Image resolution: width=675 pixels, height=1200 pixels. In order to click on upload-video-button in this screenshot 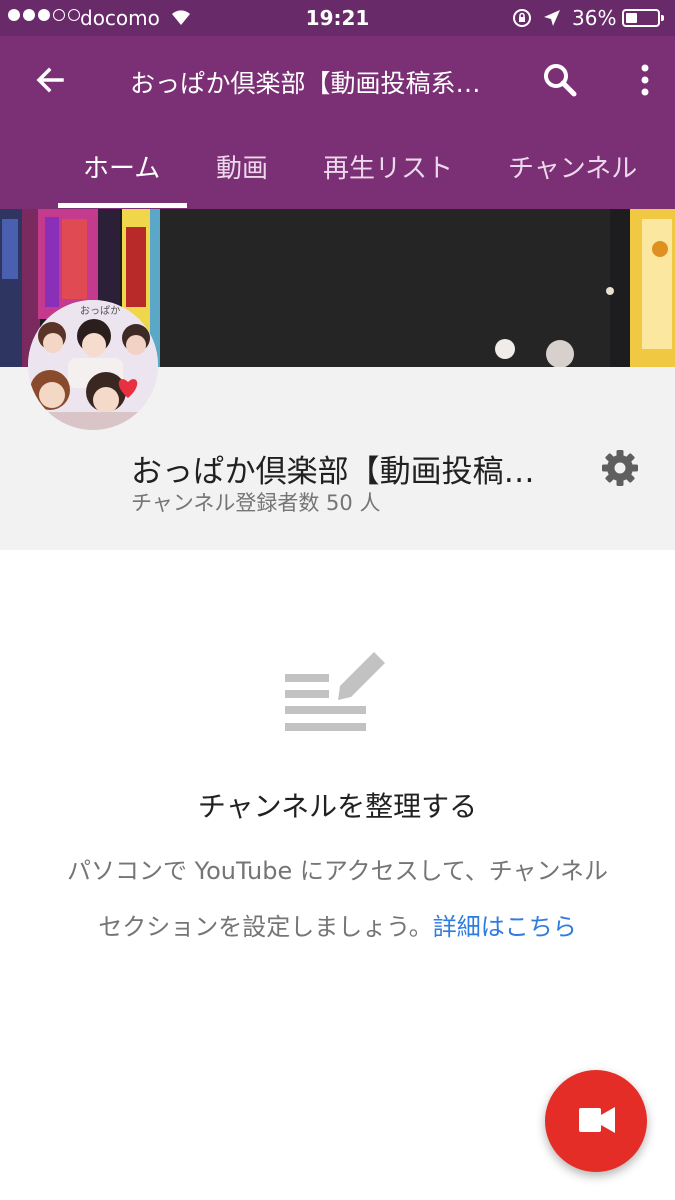, I will do `click(596, 1121)`.